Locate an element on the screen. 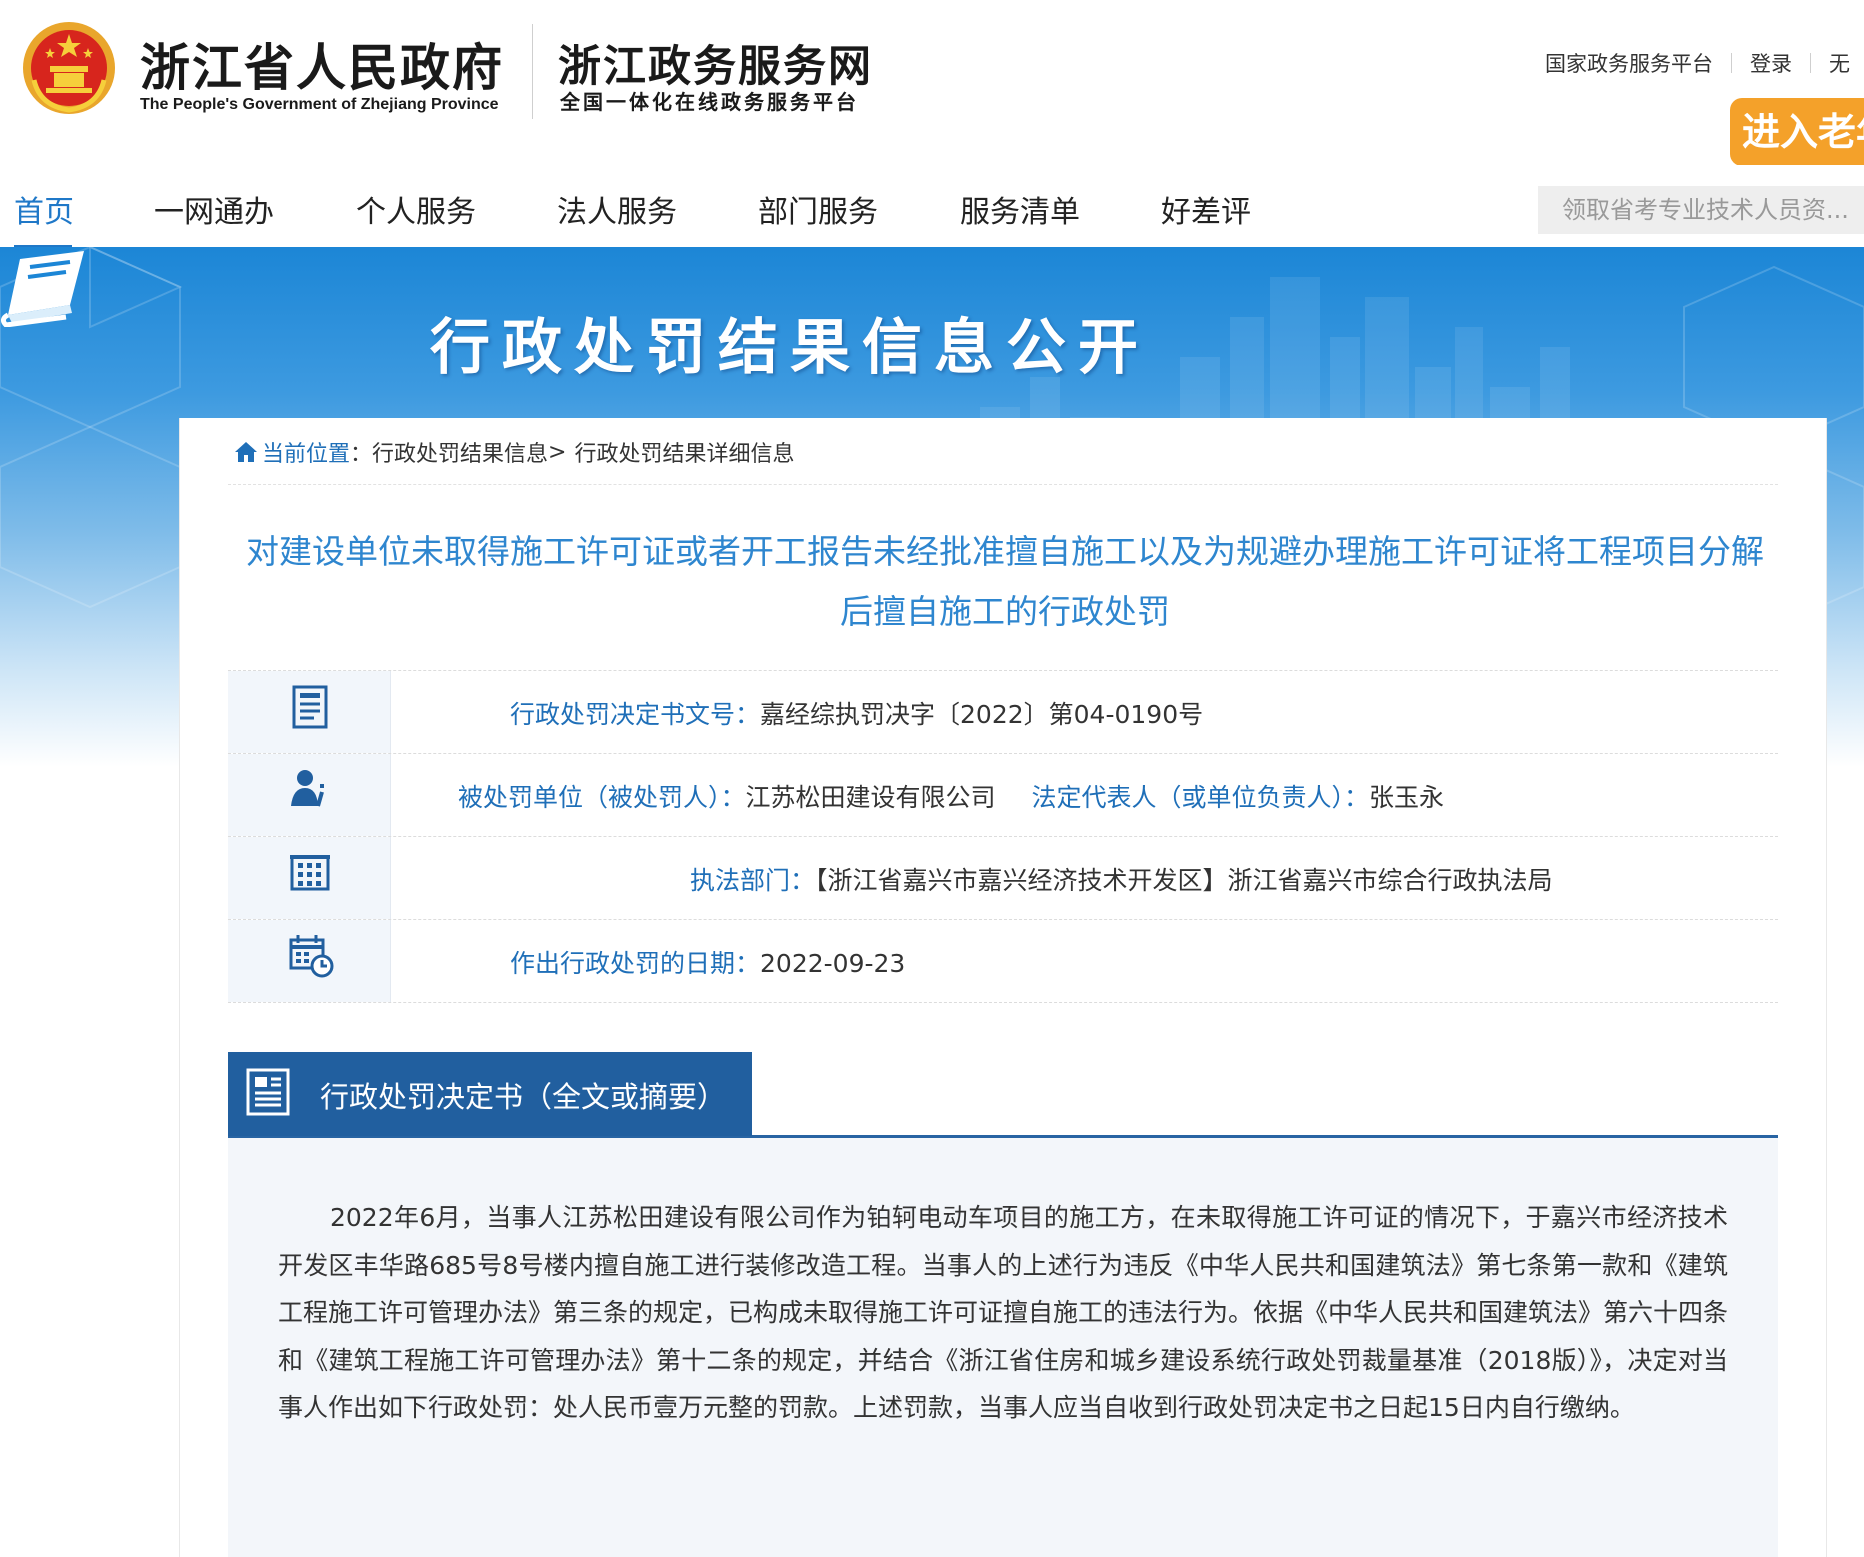 Image resolution: width=1864 pixels, height=1557 pixels. document-icon is located at coordinates (310, 707).